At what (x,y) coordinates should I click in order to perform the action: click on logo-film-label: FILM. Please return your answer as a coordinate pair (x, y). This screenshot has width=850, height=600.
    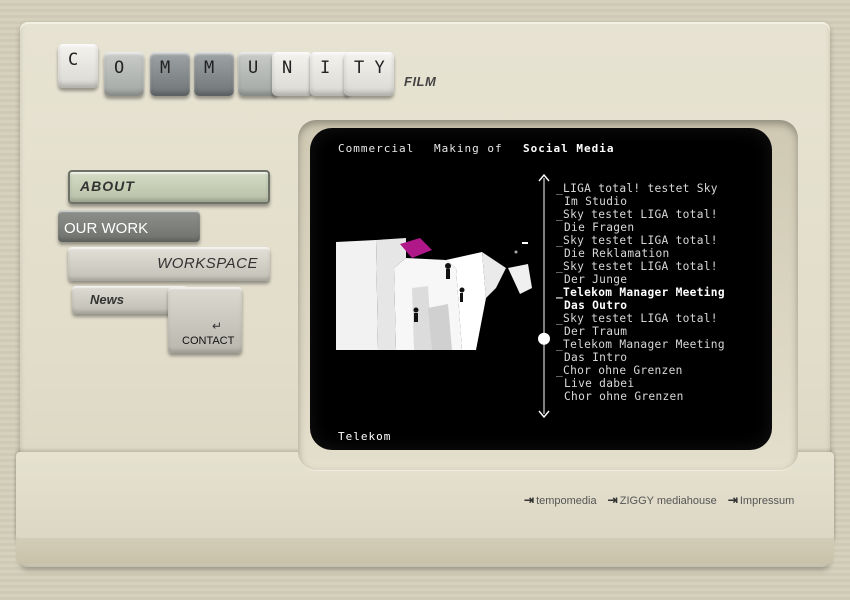
    Looking at the image, I should click on (420, 81).